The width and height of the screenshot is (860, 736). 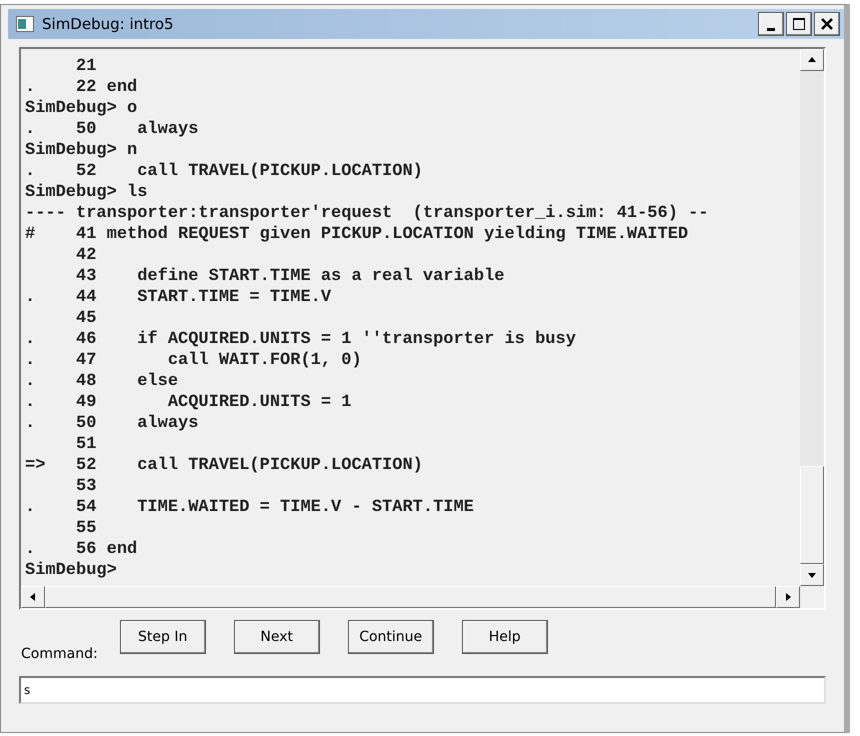 What do you see at coordinates (86, 486) in the screenshot?
I see `console-line: 53` at bounding box center [86, 486].